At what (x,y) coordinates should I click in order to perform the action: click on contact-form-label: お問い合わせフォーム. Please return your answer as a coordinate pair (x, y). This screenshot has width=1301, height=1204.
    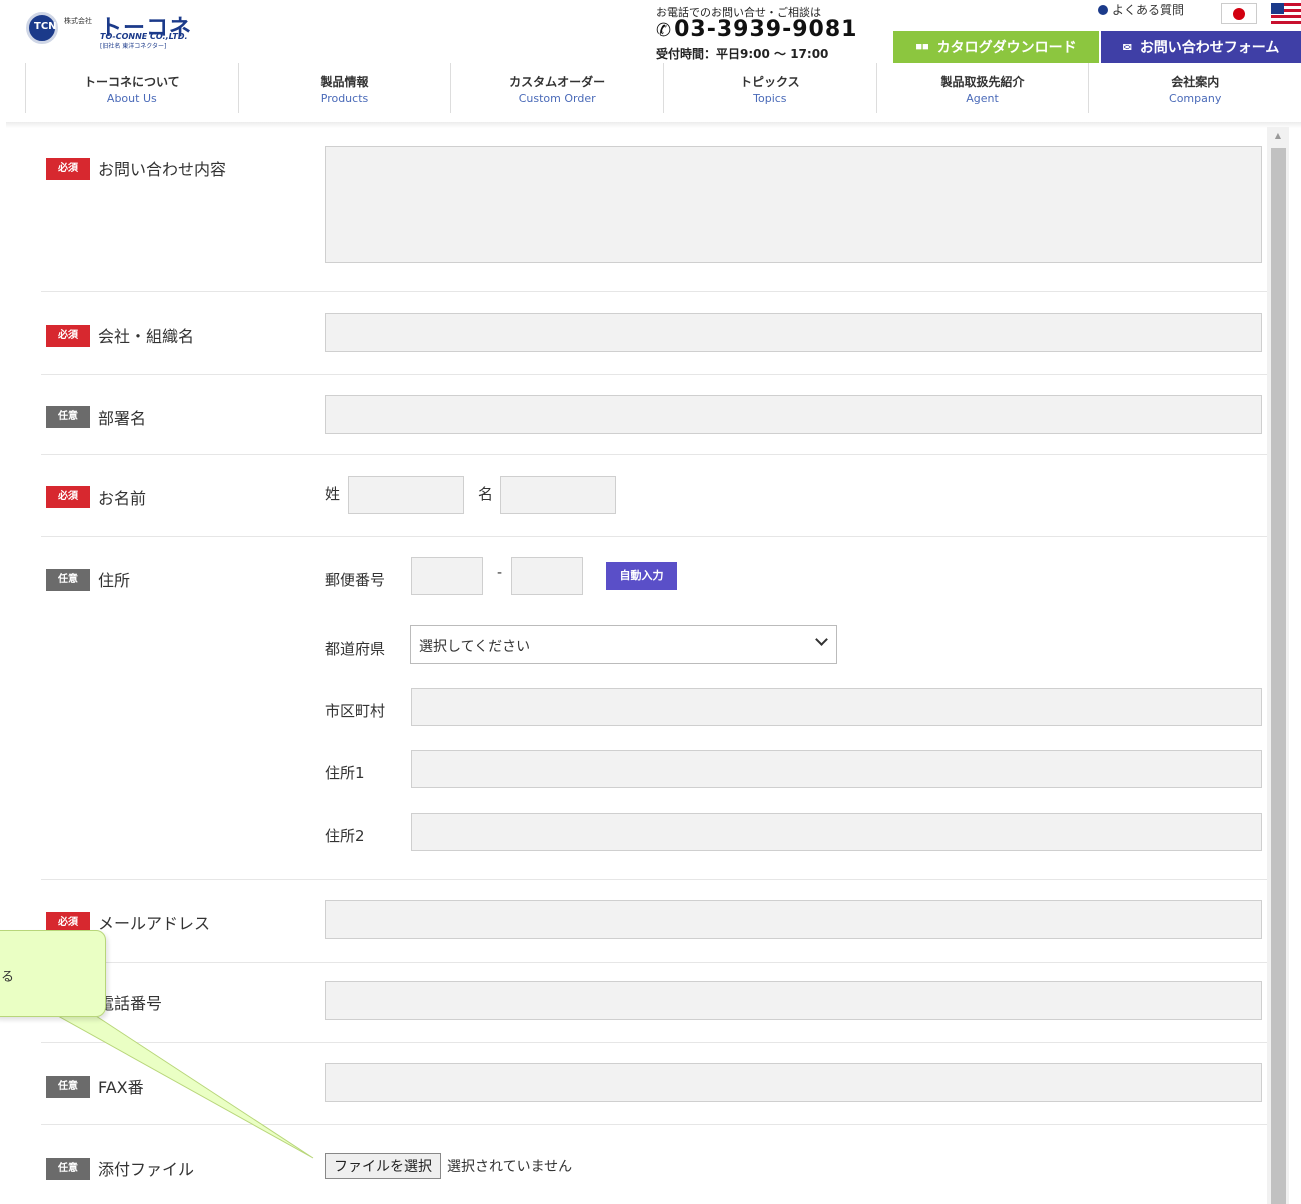
    Looking at the image, I should click on (1209, 47).